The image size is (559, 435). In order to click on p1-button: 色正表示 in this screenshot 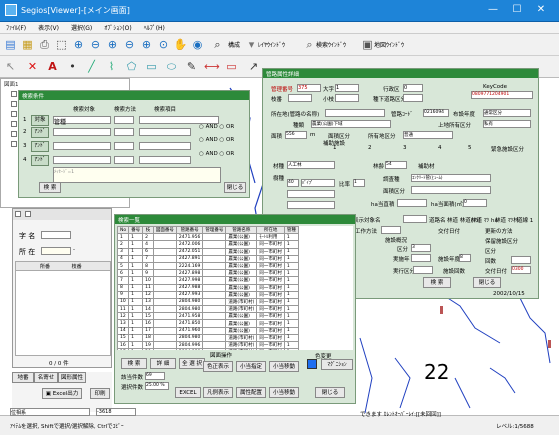, I will do `click(218, 366)`.